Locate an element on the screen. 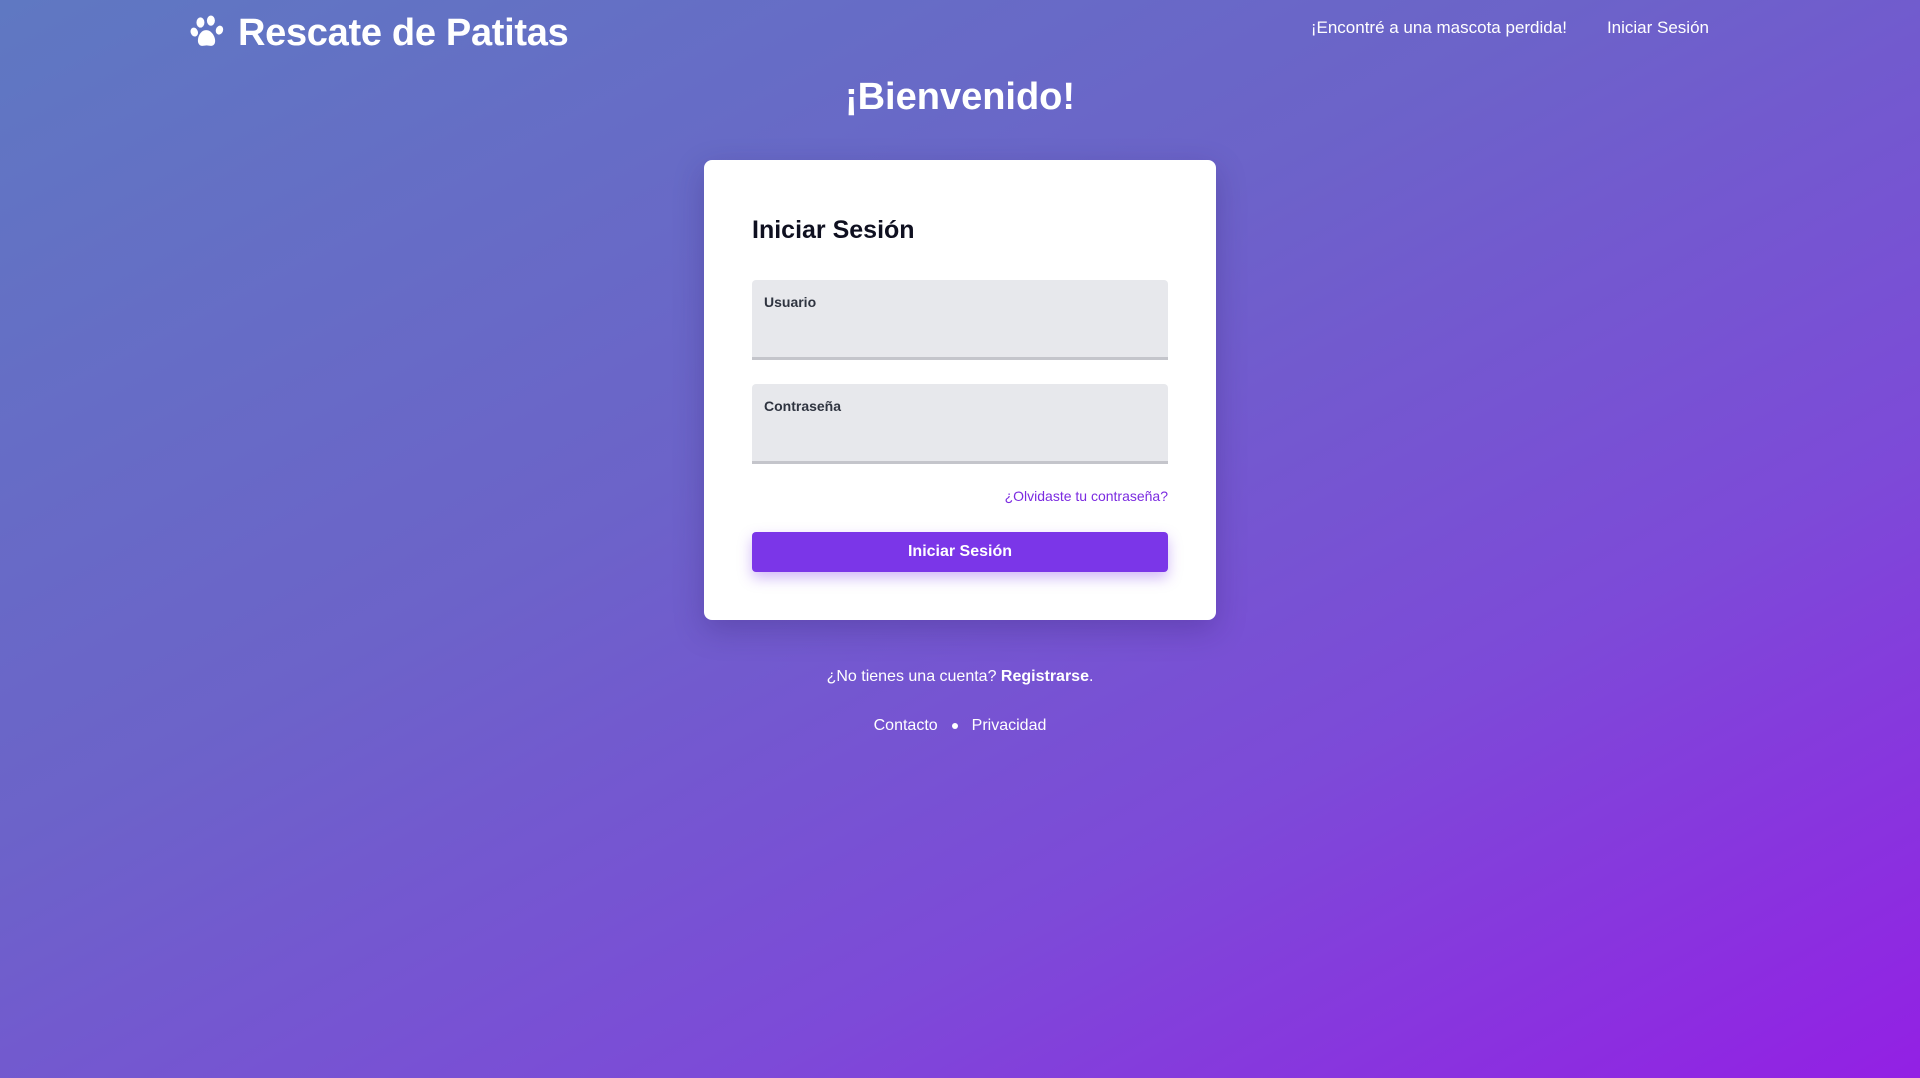 The height and width of the screenshot is (1078, 1920). signup-suffix: . is located at coordinates (1091, 676).